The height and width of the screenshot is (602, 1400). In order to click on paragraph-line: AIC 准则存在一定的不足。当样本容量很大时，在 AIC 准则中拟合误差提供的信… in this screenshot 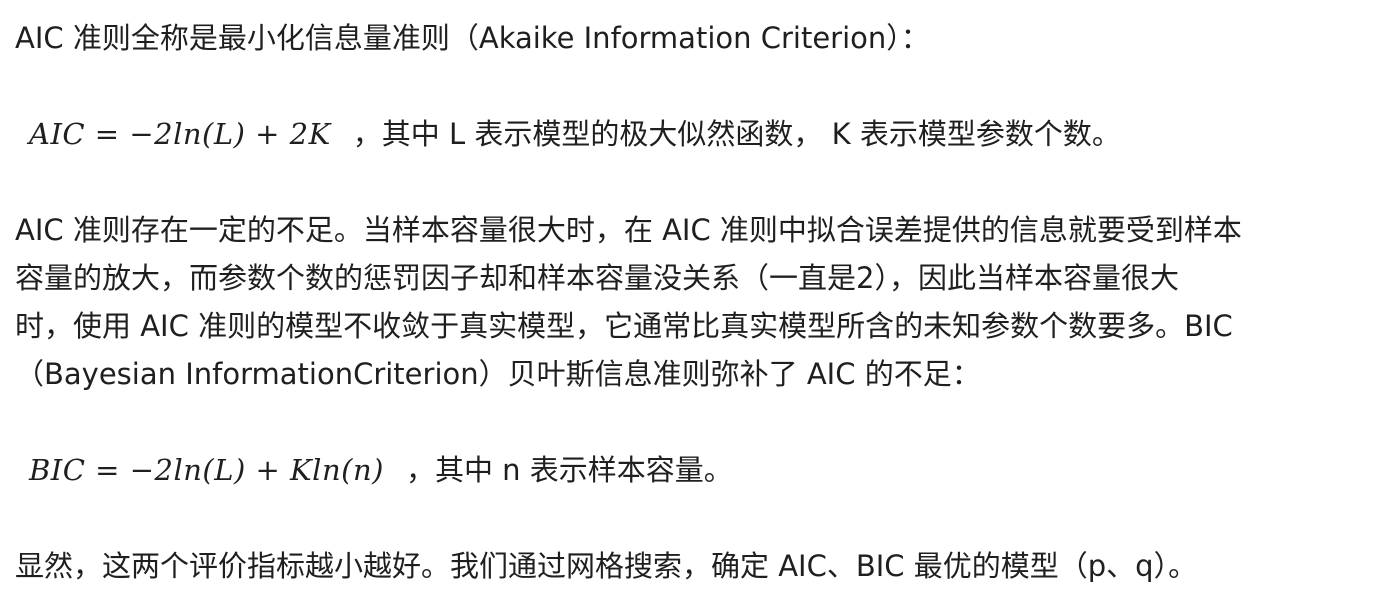, I will do `click(628, 230)`.